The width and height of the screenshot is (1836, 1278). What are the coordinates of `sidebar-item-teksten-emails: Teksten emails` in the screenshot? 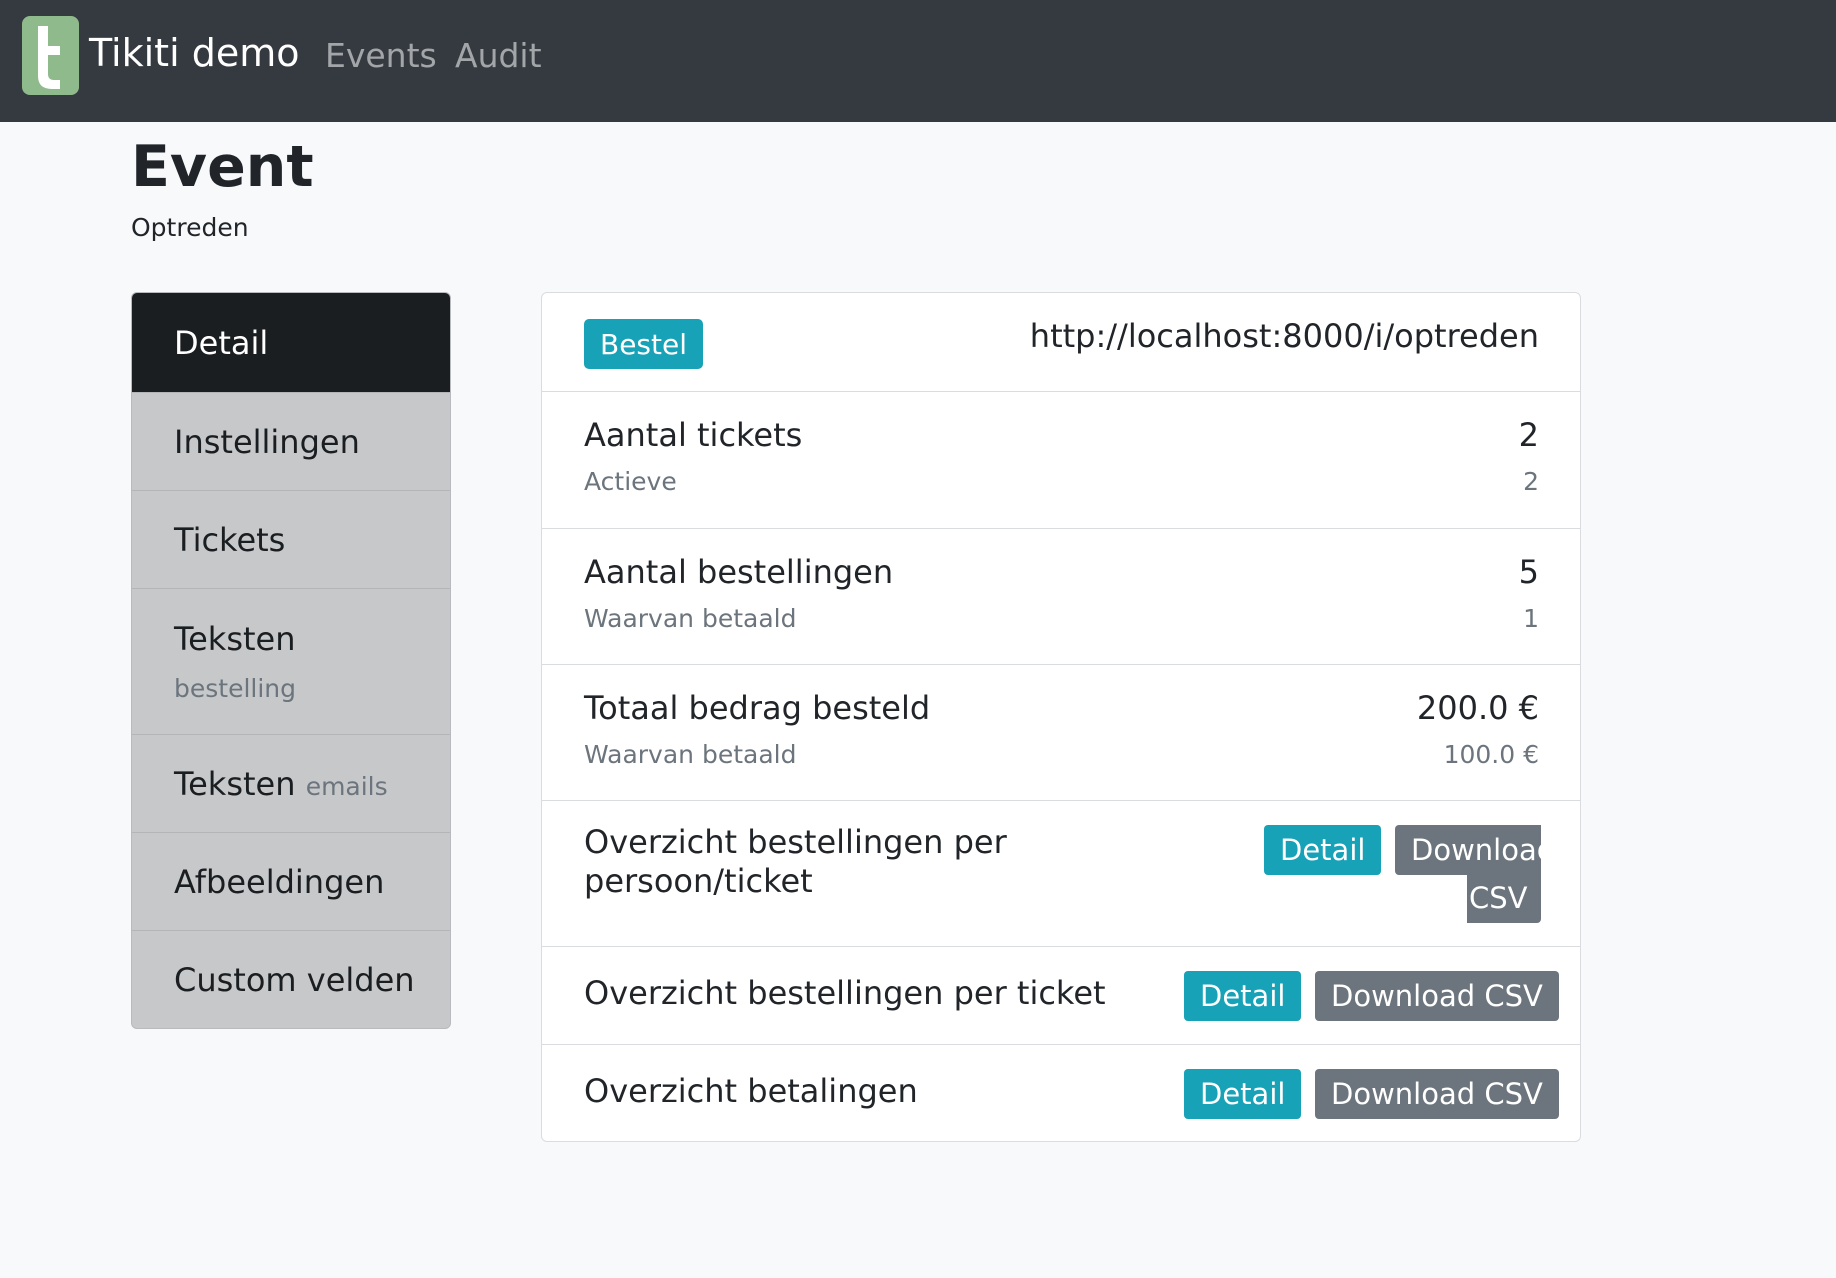 It's located at (291, 783).